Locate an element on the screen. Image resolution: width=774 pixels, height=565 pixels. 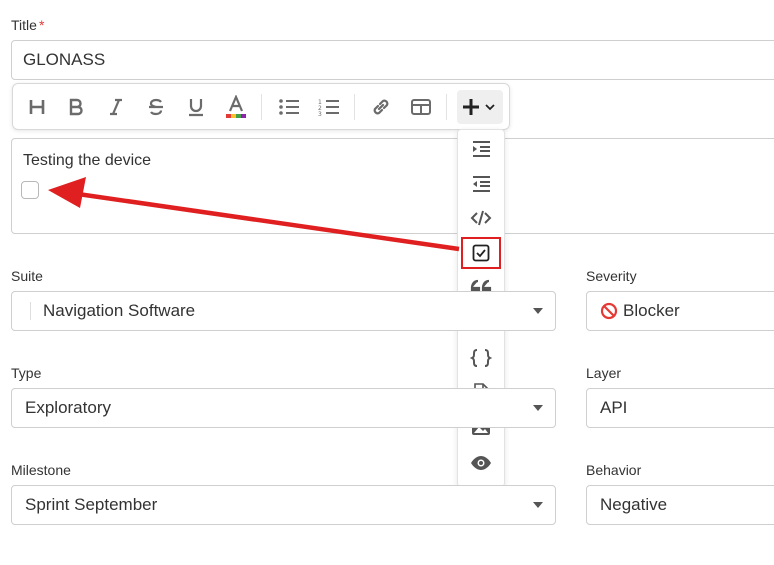
severity-select: Blocker is located at coordinates (680, 311).